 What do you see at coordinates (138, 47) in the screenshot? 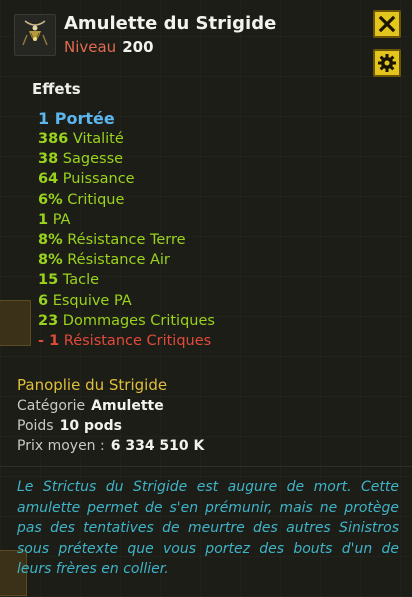
I see `level-value: 200` at bounding box center [138, 47].